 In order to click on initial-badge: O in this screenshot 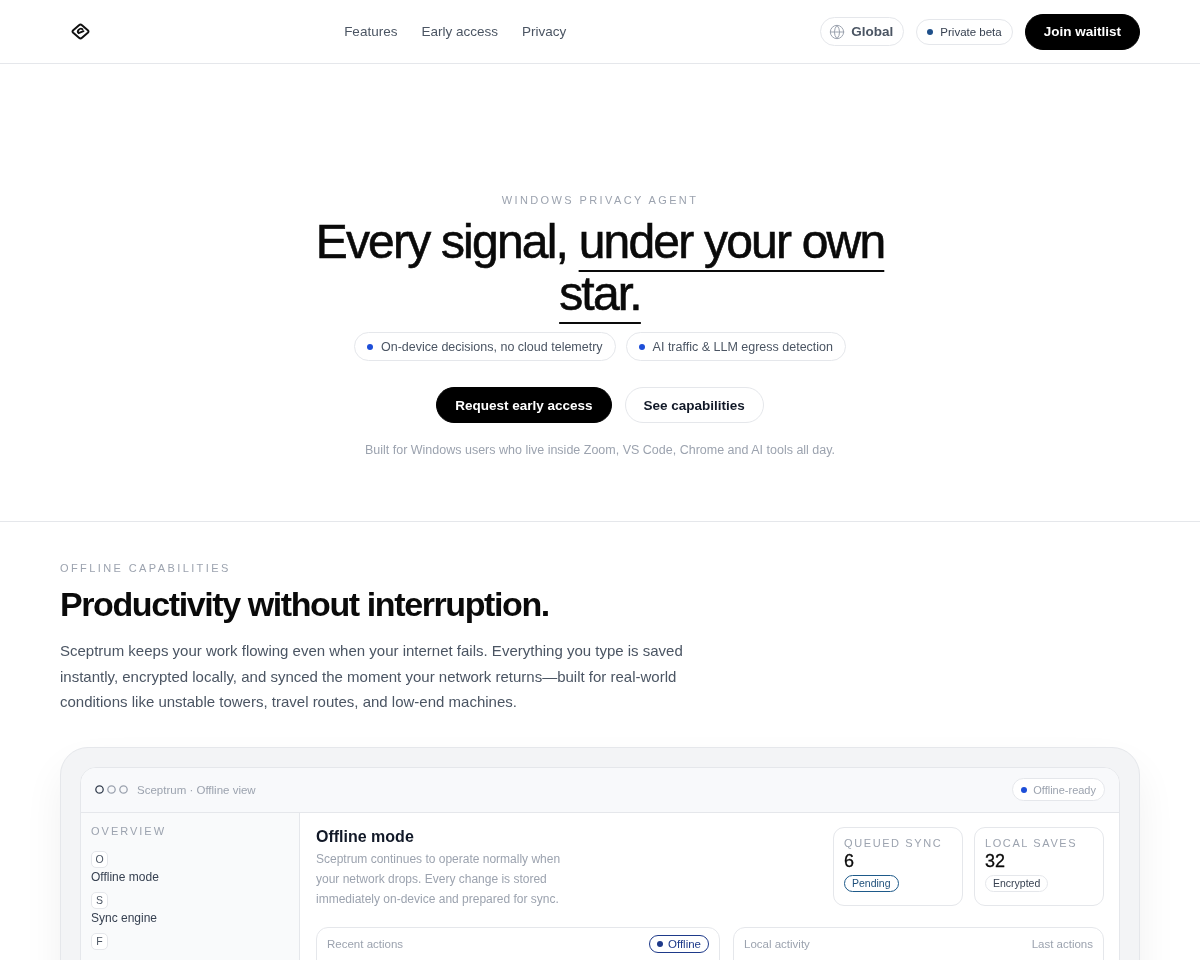, I will do `click(99, 859)`.